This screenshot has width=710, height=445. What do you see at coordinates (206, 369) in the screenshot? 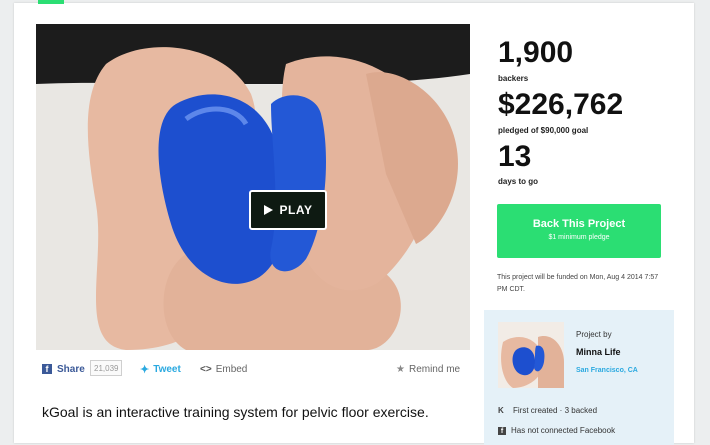
I see `embed-icon: <>` at bounding box center [206, 369].